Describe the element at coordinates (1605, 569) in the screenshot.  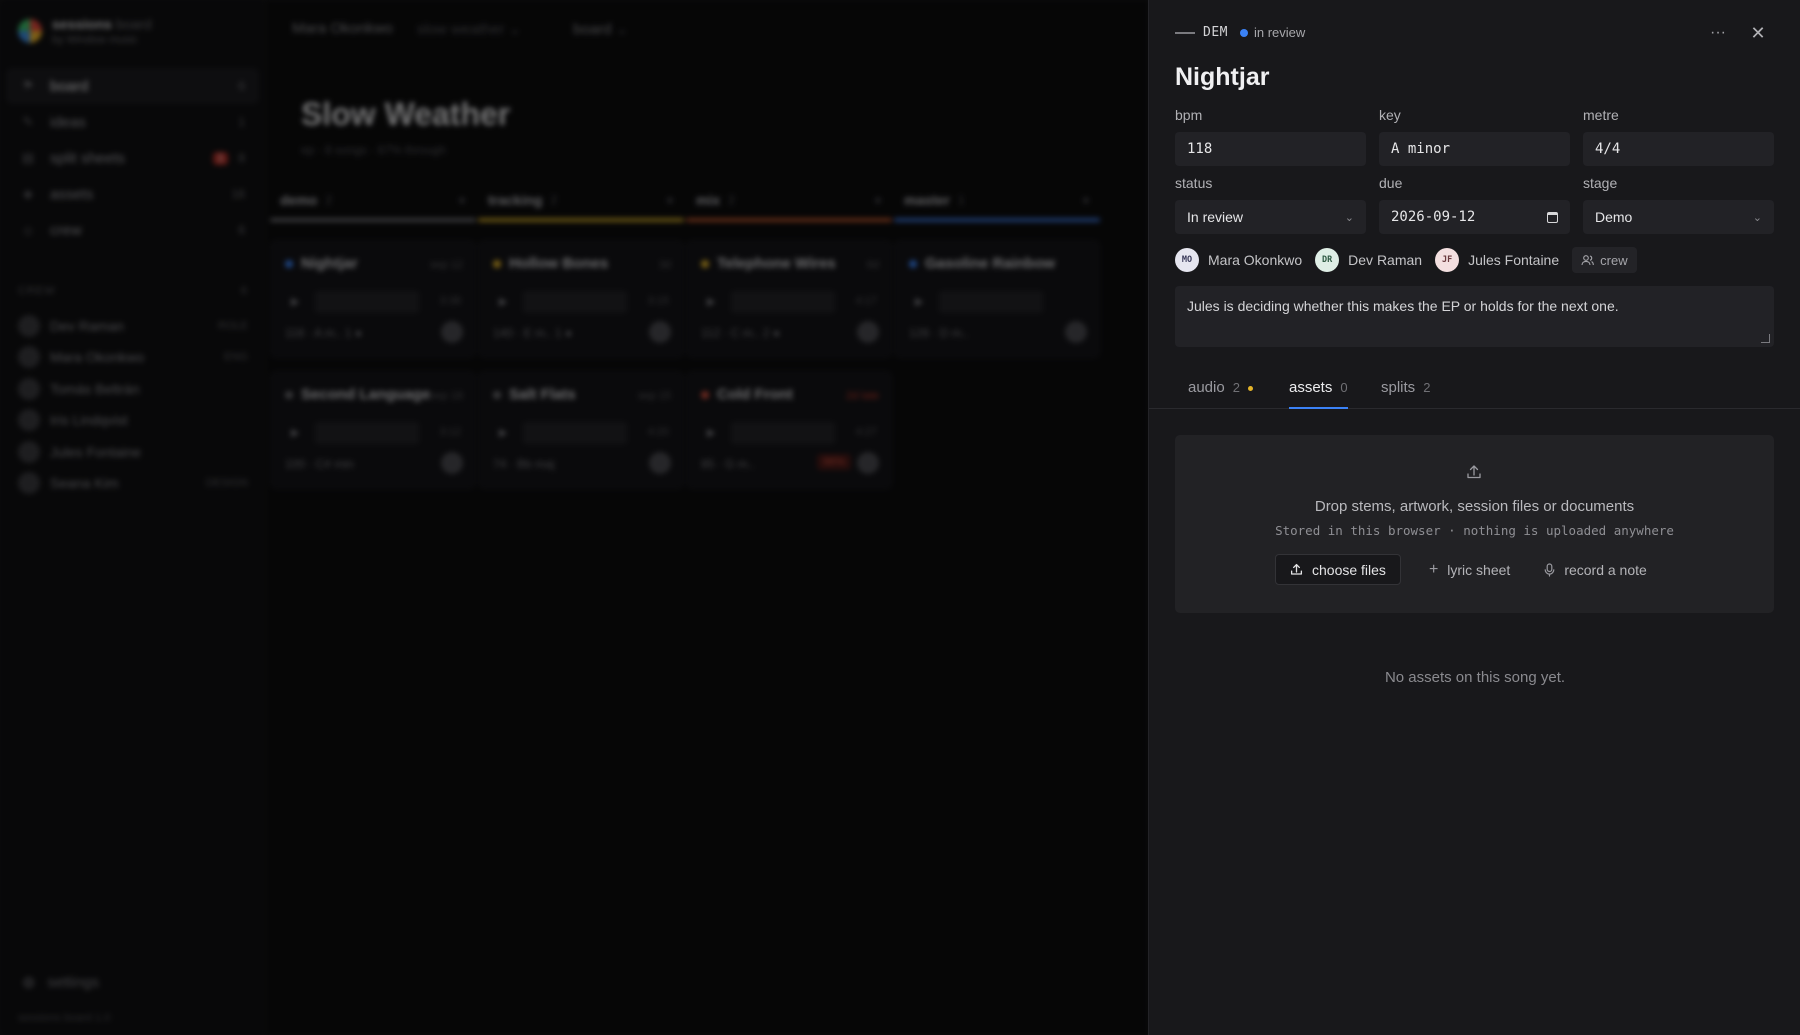
I see `record-note-label: record a note` at that location.